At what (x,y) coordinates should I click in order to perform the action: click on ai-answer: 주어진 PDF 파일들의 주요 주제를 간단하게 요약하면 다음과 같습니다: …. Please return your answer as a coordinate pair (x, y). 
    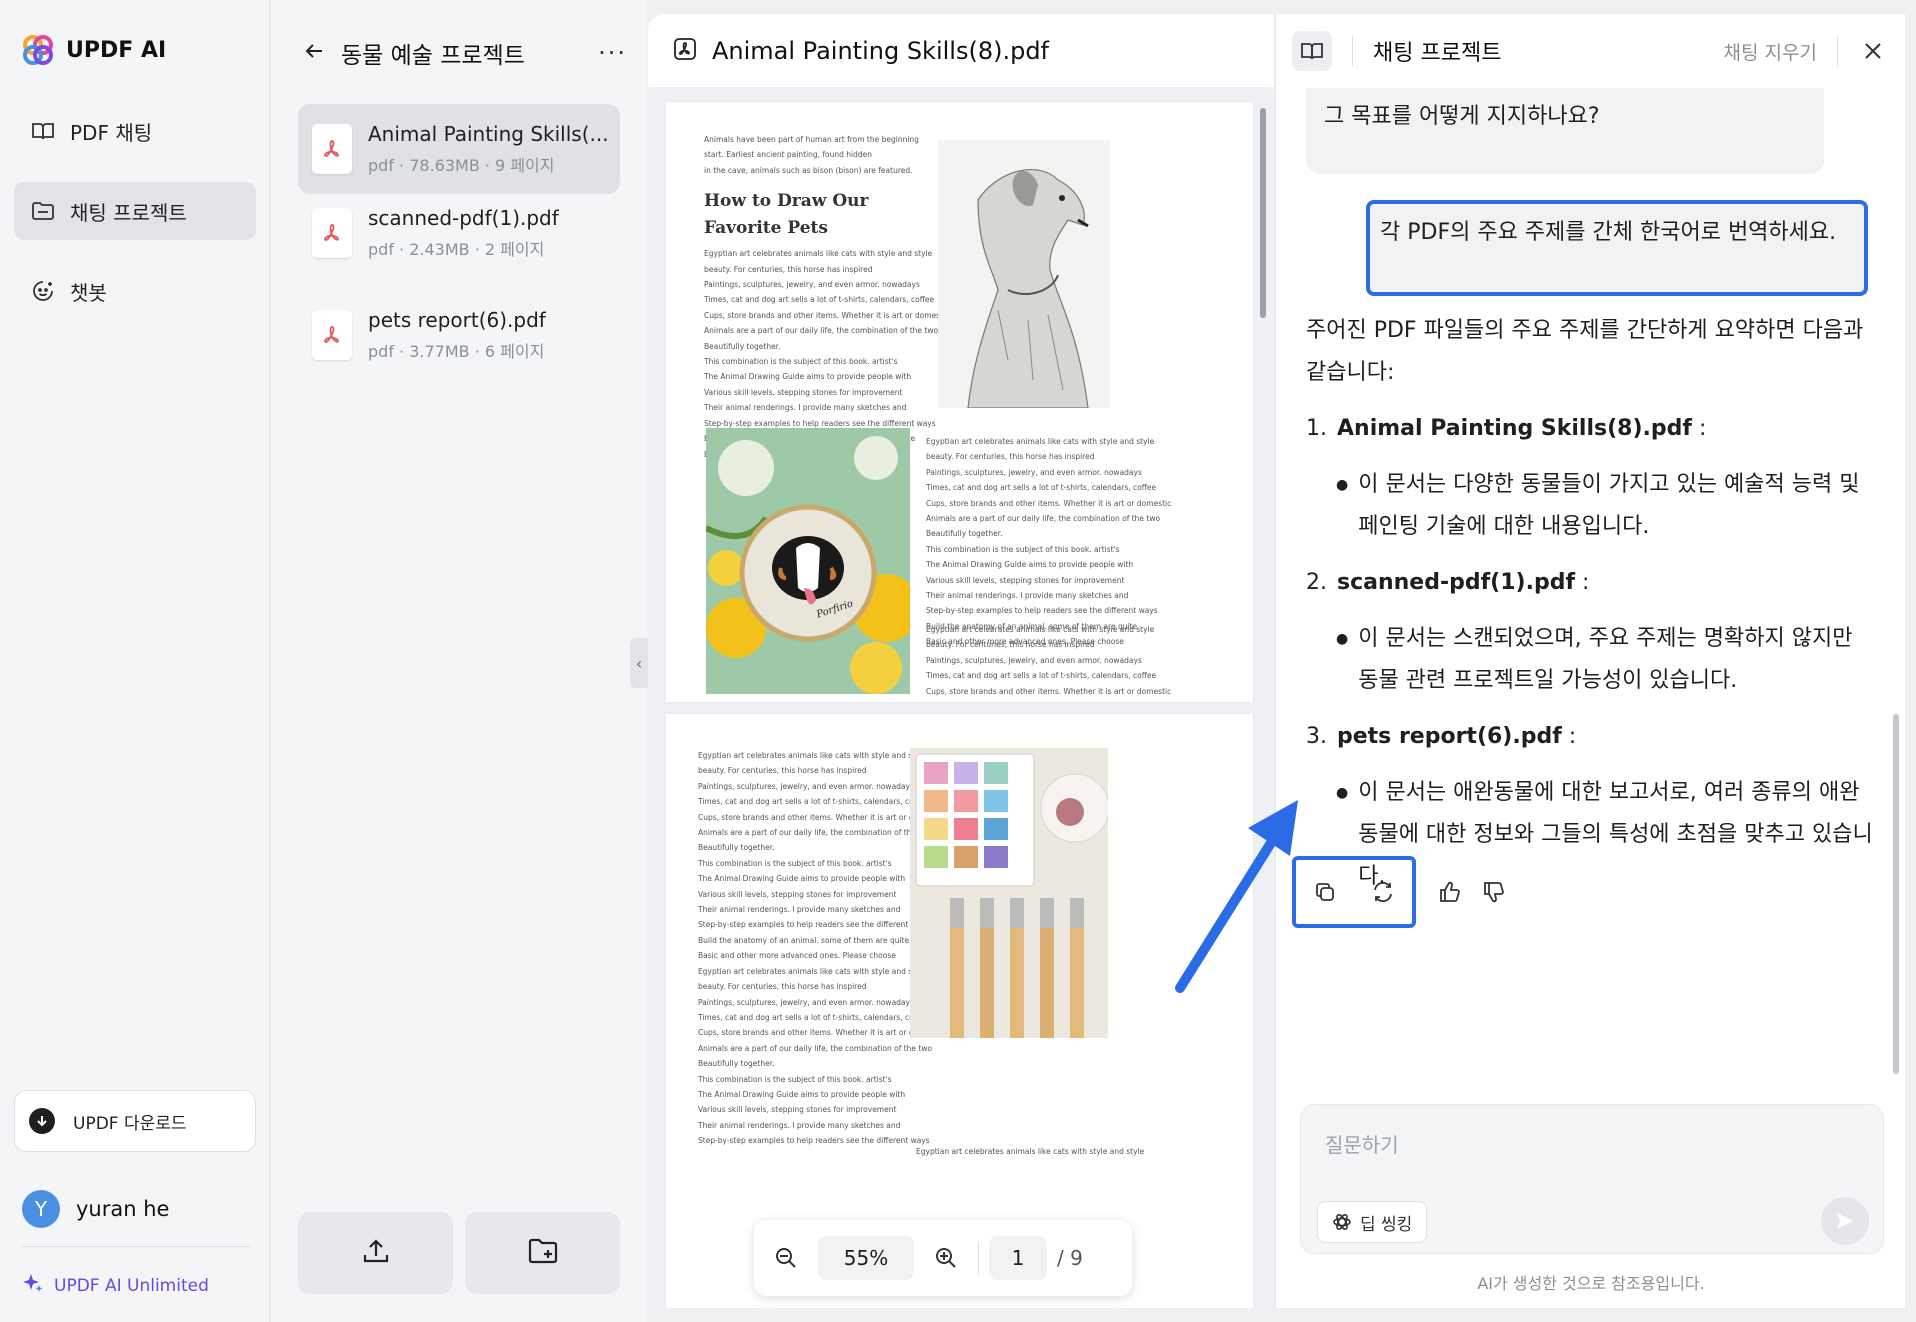
    Looking at the image, I should click on (1591, 611).